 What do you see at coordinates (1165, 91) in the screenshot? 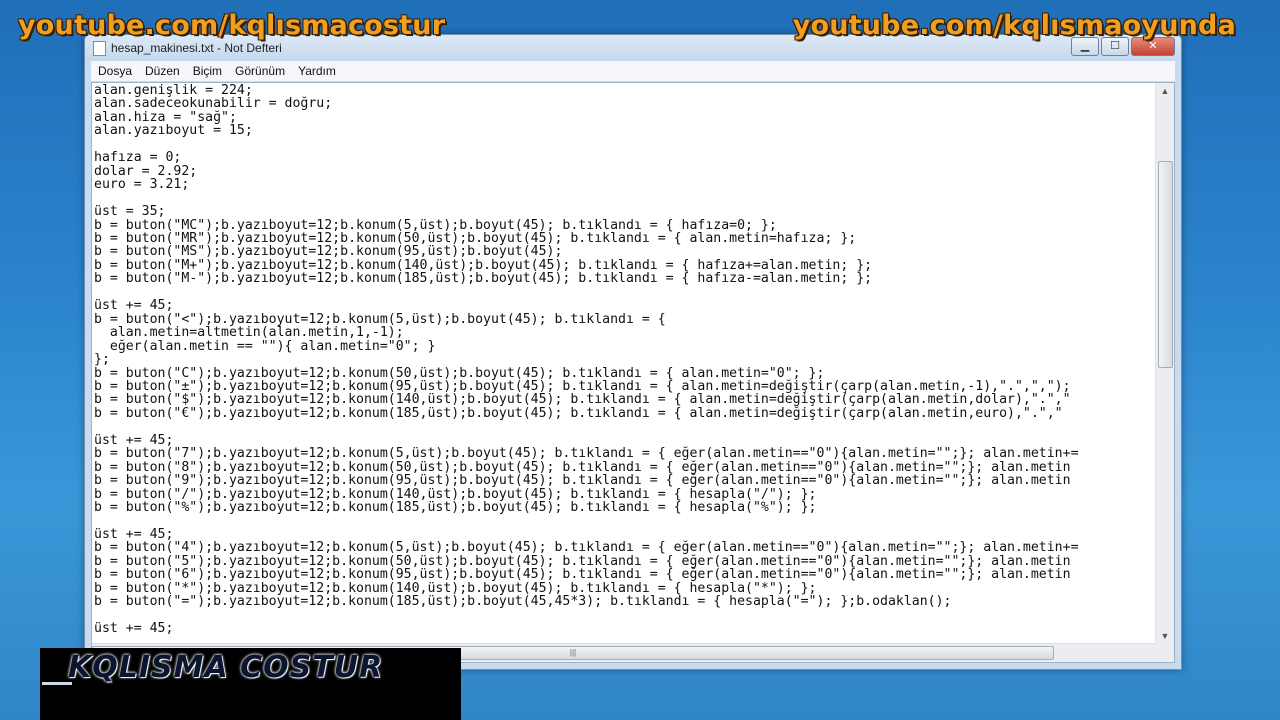
I see `scroll-up-icon: ▲` at bounding box center [1165, 91].